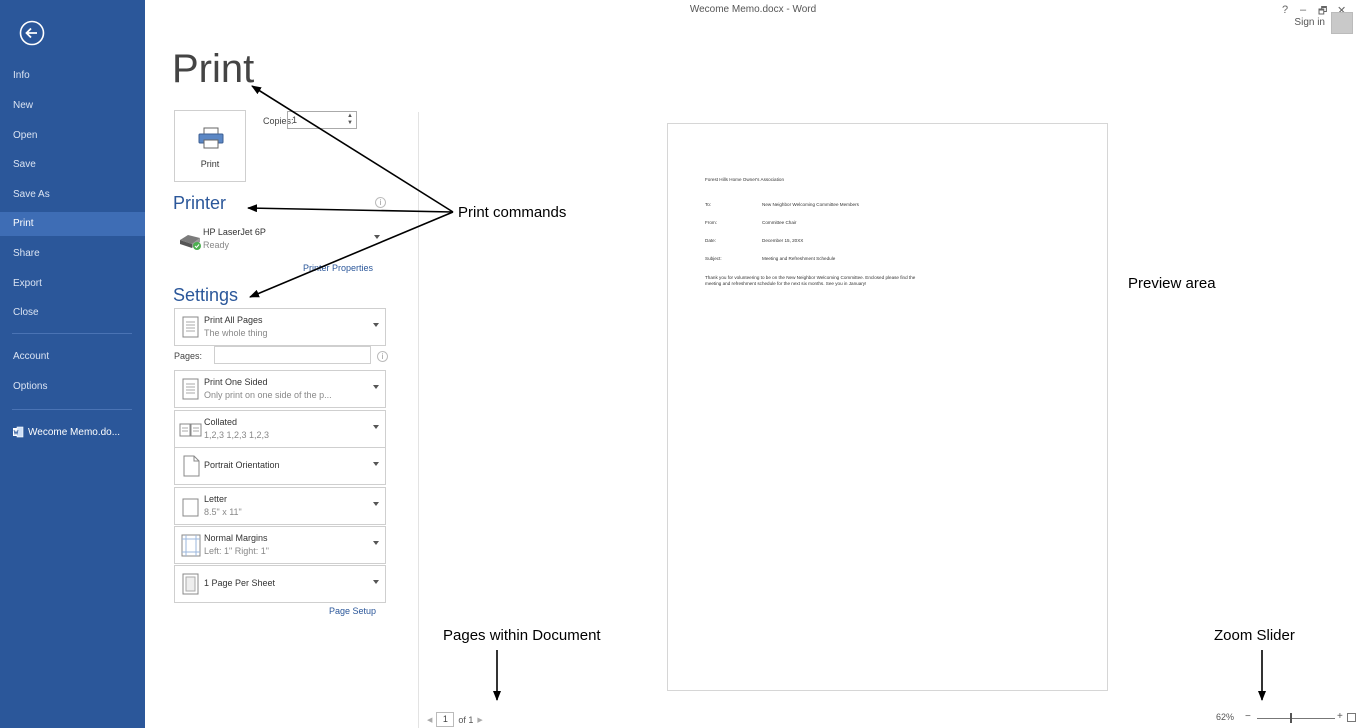 The width and height of the screenshot is (1361, 728). I want to click on margins-icon, so click(191, 545).